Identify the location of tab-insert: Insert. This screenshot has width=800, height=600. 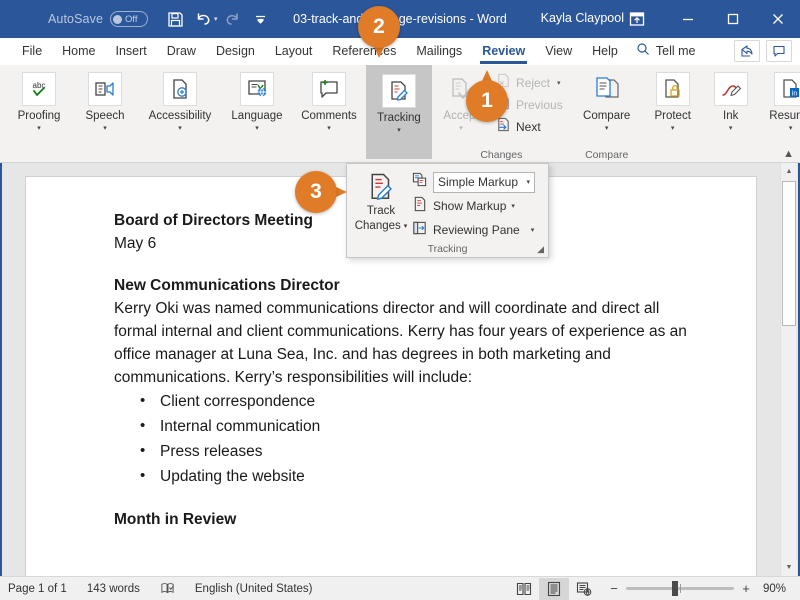
(131, 51).